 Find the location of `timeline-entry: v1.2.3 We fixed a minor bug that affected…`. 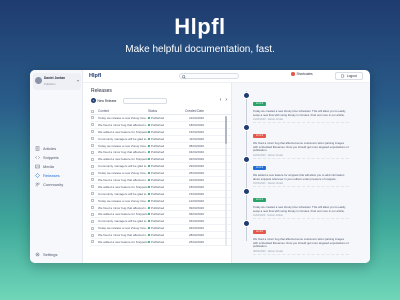

timeline-entry: v1.2.3 We fixed a minor bug that affected… is located at coordinates (301, 141).